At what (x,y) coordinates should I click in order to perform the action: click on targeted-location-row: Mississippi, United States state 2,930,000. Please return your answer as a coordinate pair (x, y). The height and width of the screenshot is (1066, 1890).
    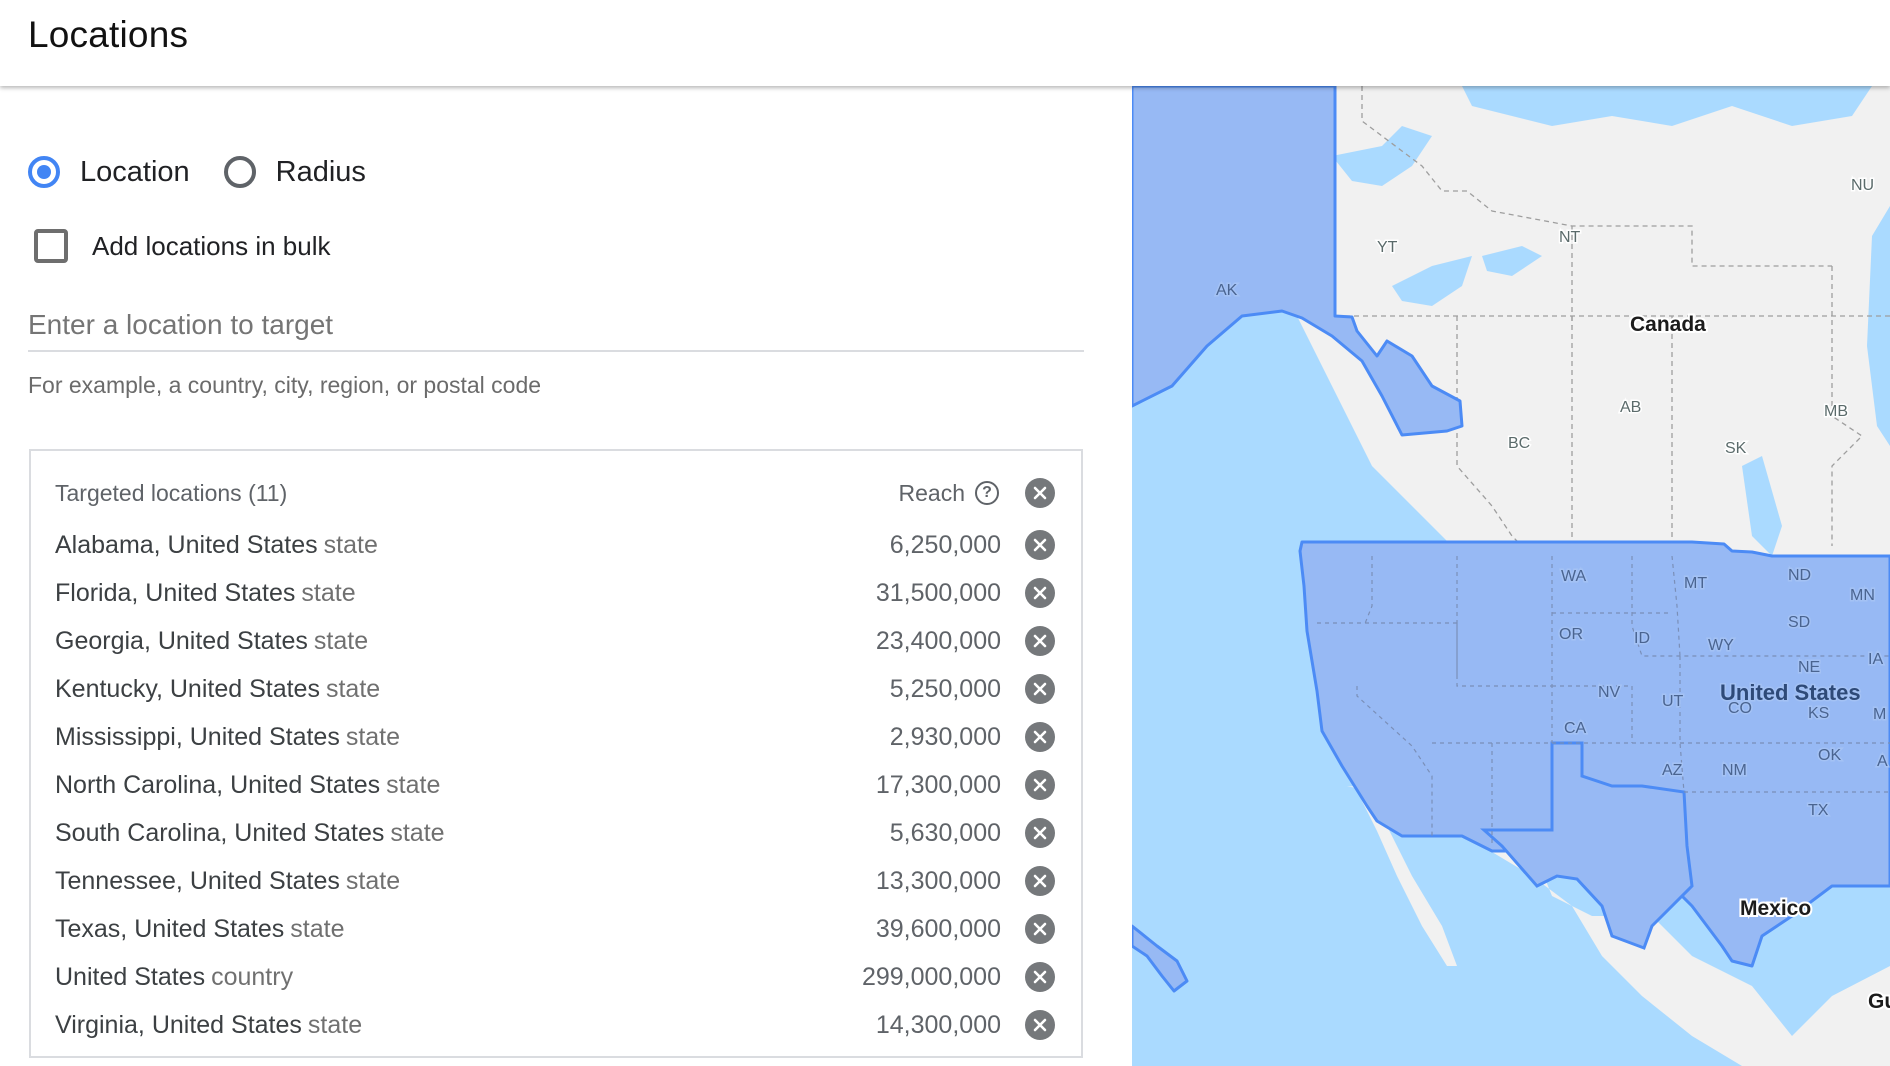
    Looking at the image, I should click on (555, 737).